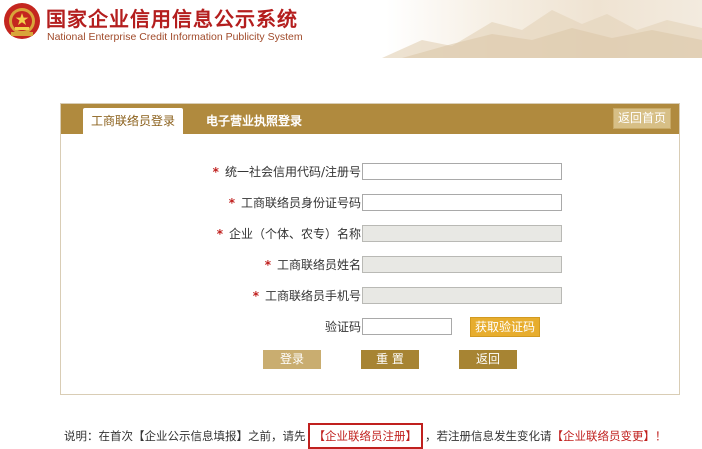  What do you see at coordinates (505, 327) in the screenshot?
I see `get-captcha-button: 获取验证码` at bounding box center [505, 327].